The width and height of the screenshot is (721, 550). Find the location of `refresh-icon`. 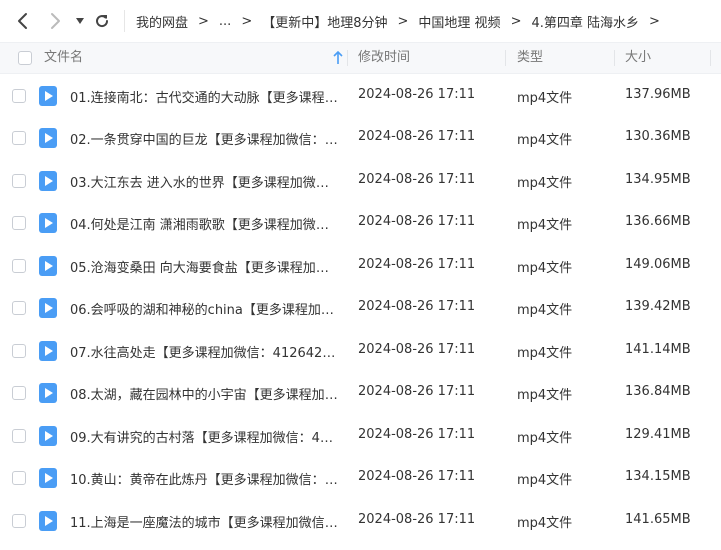

refresh-icon is located at coordinates (102, 21).